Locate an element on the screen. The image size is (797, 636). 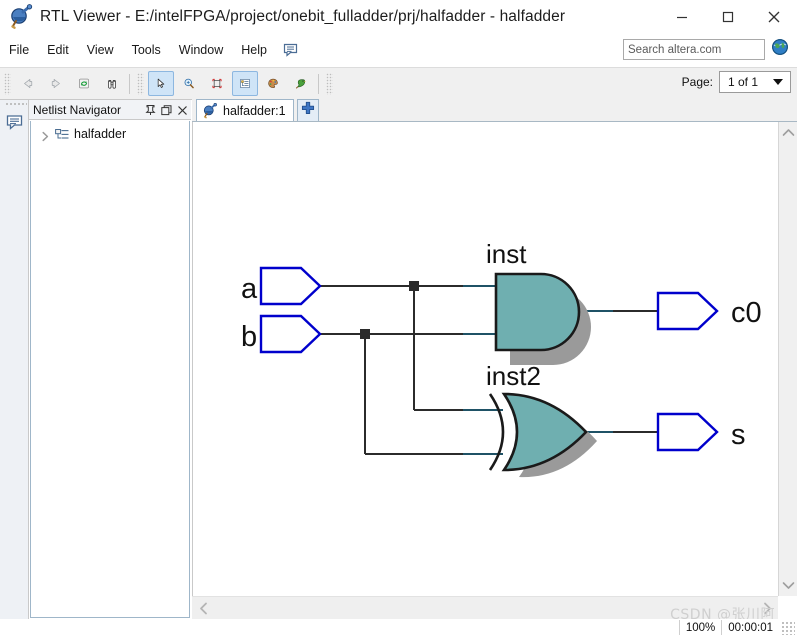
message-note-icon is located at coordinates (291, 50).